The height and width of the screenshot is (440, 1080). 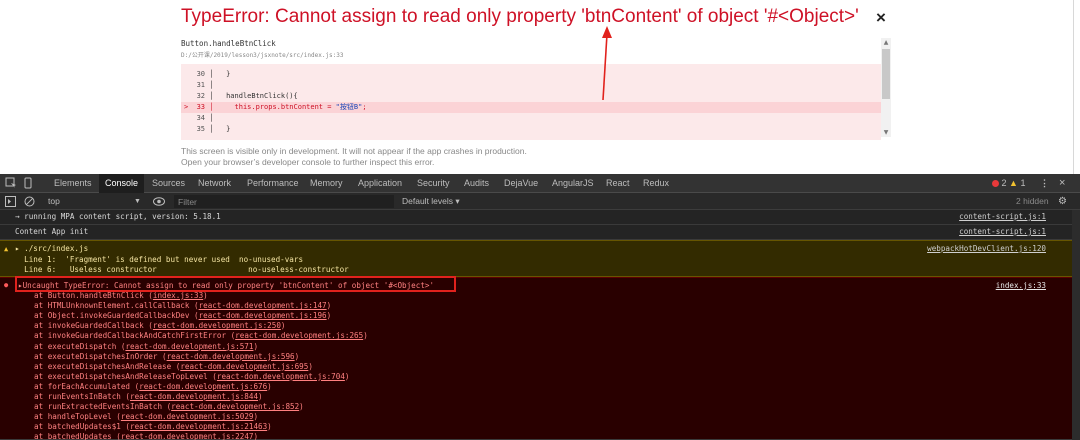 I want to click on log-levels-dropdown: Default levels ▾, so click(x=431, y=201).